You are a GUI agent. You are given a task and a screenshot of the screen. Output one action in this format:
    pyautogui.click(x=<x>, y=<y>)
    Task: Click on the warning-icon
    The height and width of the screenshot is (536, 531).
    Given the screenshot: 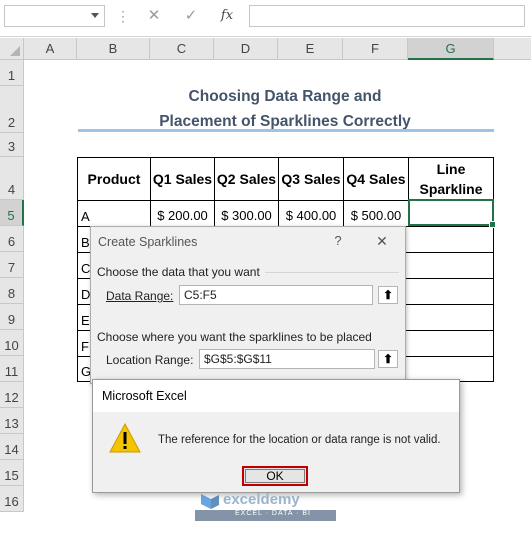 What is the action you would take?
    pyautogui.click(x=125, y=437)
    